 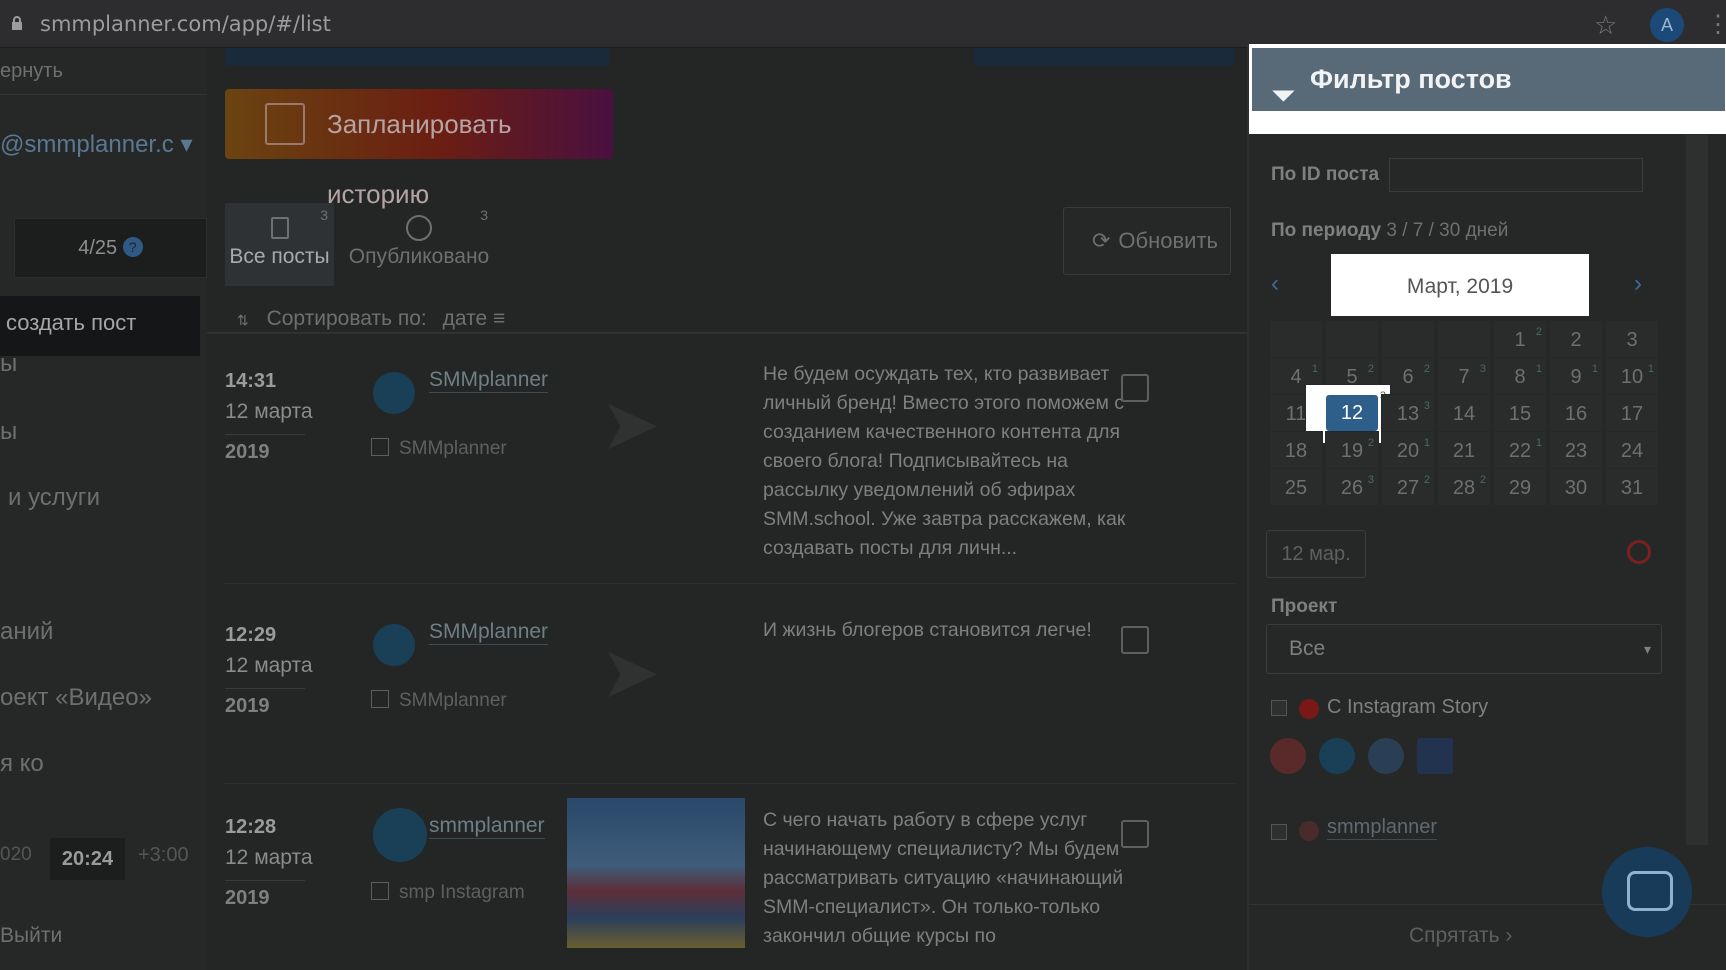 What do you see at coordinates (419, 149) in the screenshot?
I see `schedule-story-button: Запланировать историю` at bounding box center [419, 149].